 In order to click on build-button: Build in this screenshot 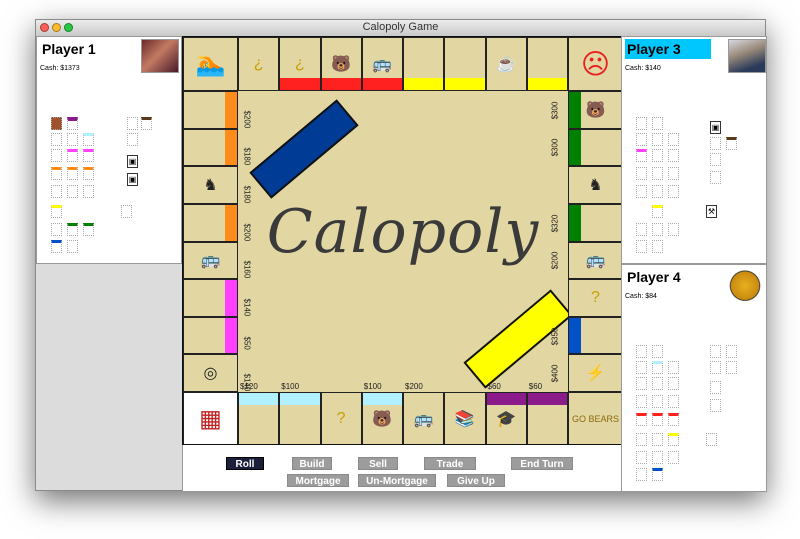, I will do `click(312, 463)`.